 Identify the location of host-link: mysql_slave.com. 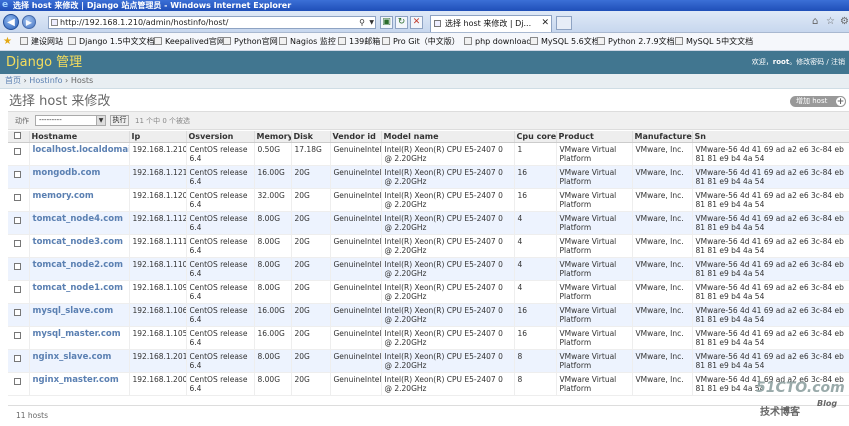
(78, 315).